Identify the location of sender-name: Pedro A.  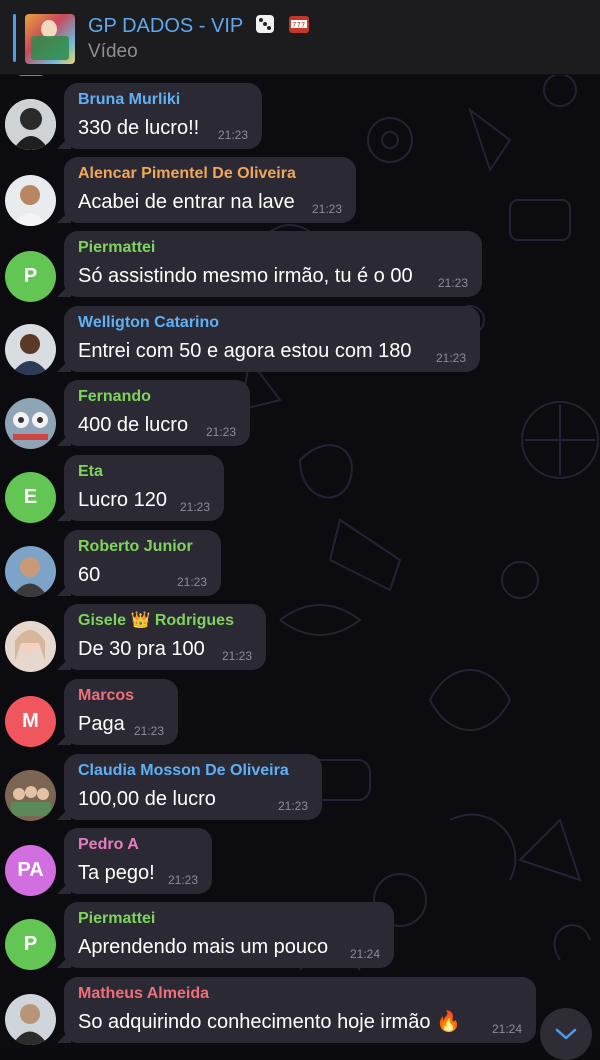
(138, 845).